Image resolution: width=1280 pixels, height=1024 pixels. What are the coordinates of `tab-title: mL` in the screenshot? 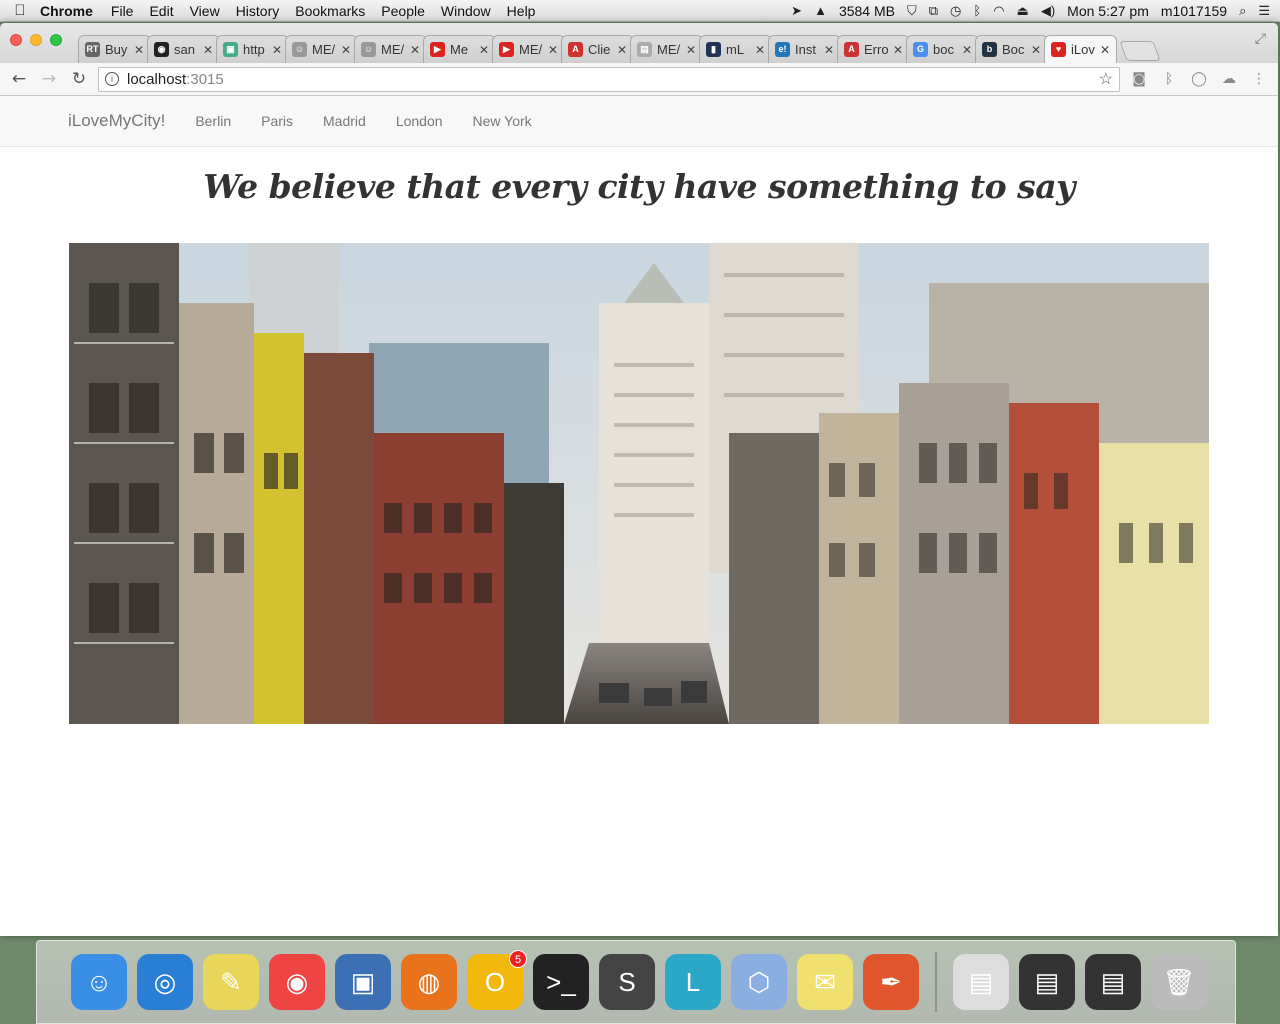 It's located at (735, 49).